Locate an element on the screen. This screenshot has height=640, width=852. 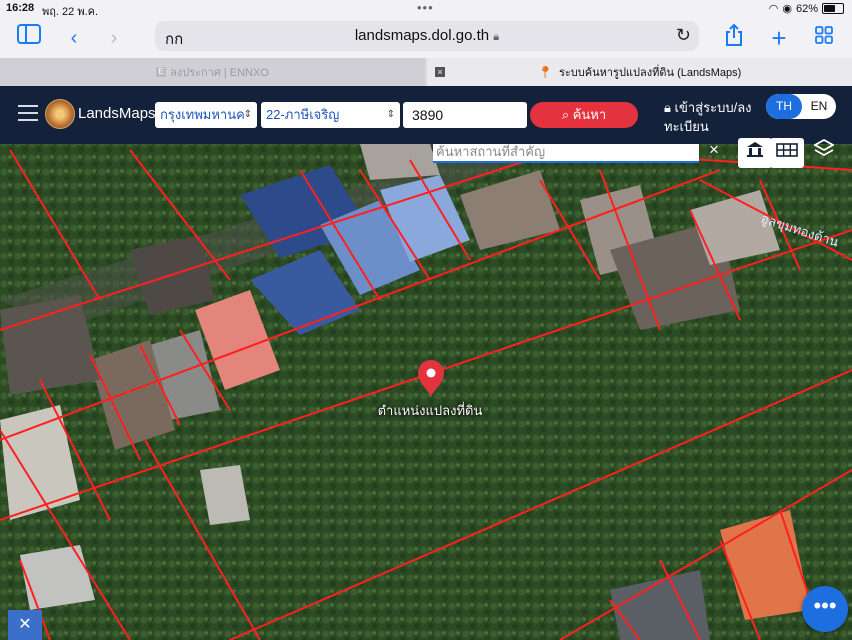
tab-landsmaps: × 📍︎ ระบบค้นหารูปแปลงที่ดิน (LandsMaps) is located at coordinates (639, 72).